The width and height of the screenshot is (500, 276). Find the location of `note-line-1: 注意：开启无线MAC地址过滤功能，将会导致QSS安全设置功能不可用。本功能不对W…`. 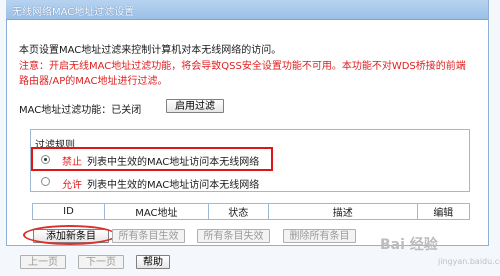

note-line-1: 注意：开启无线MAC地址过滤功能，将会导致QSS安全设置功能不可用。本功能不对W… is located at coordinates (242, 66).